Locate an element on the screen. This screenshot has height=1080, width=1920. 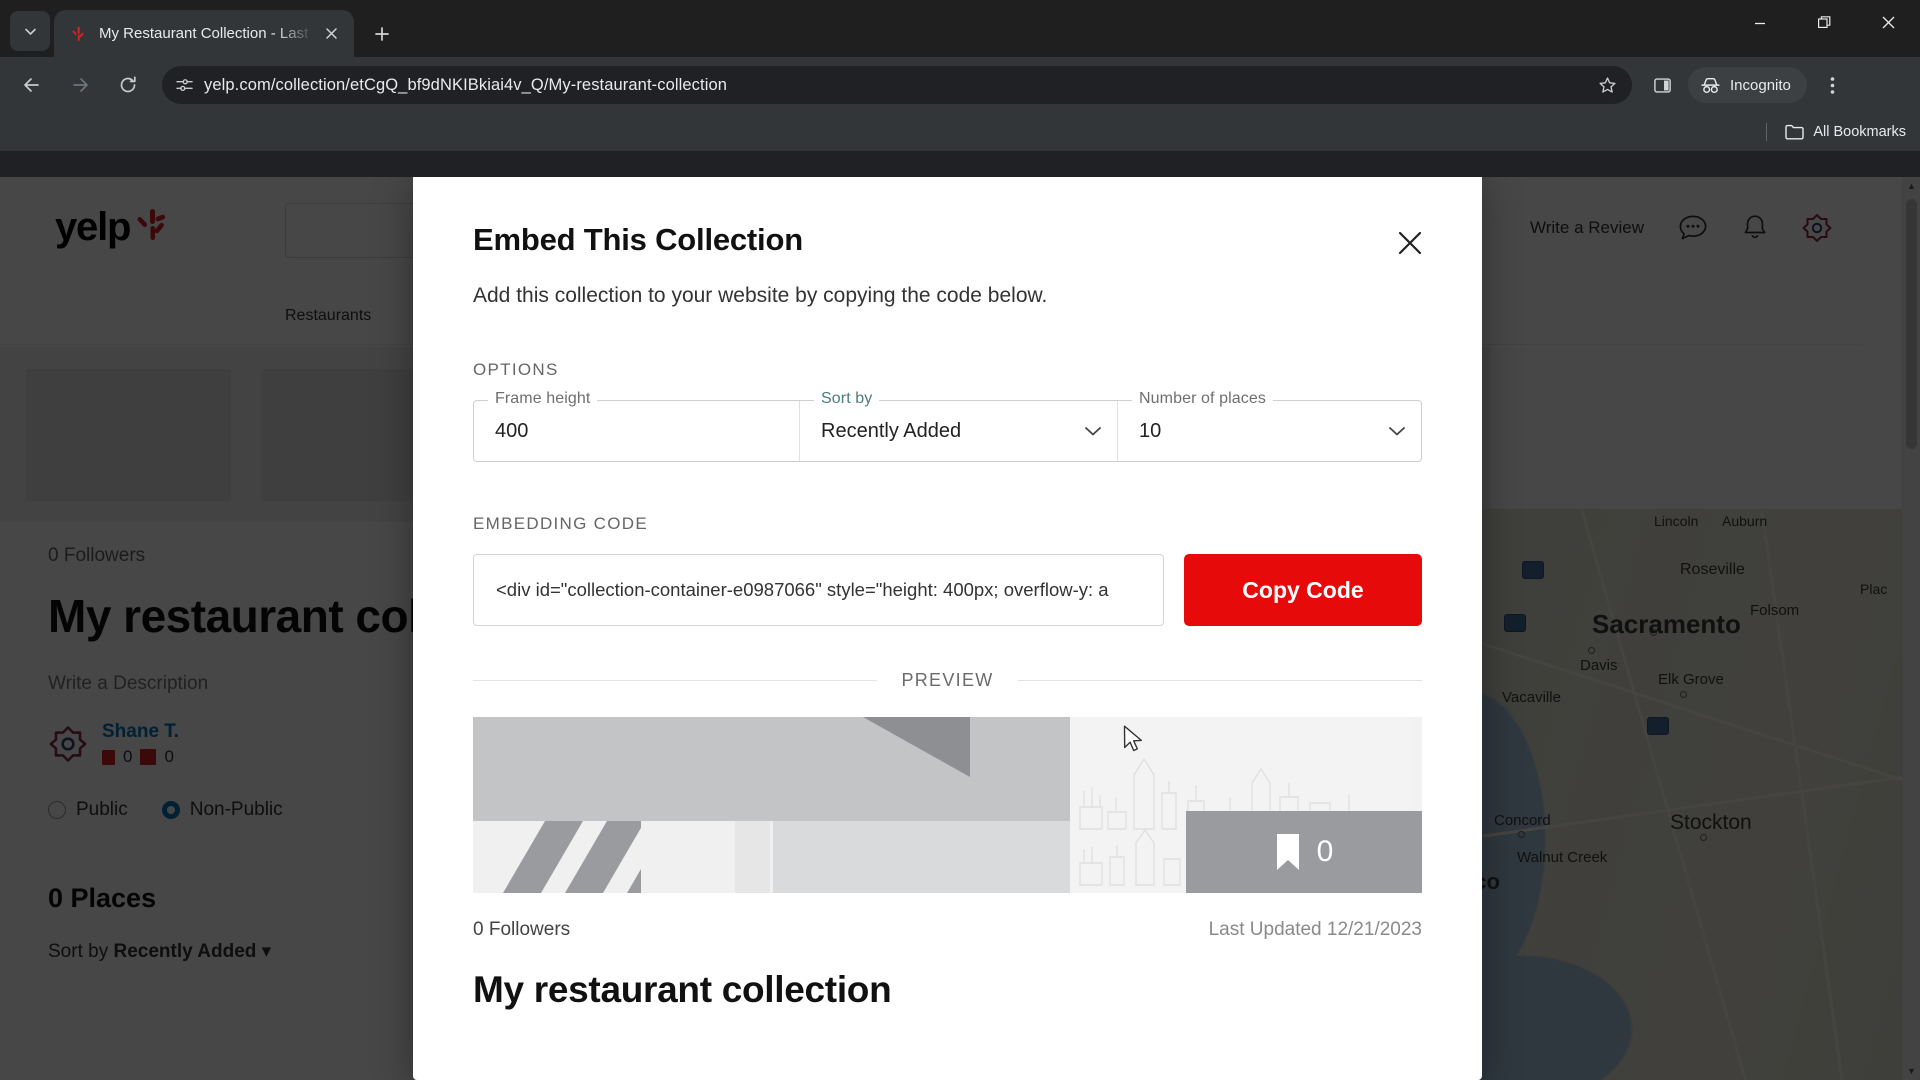
number-of-places-field: Number of places 10 is located at coordinates (1269, 425).